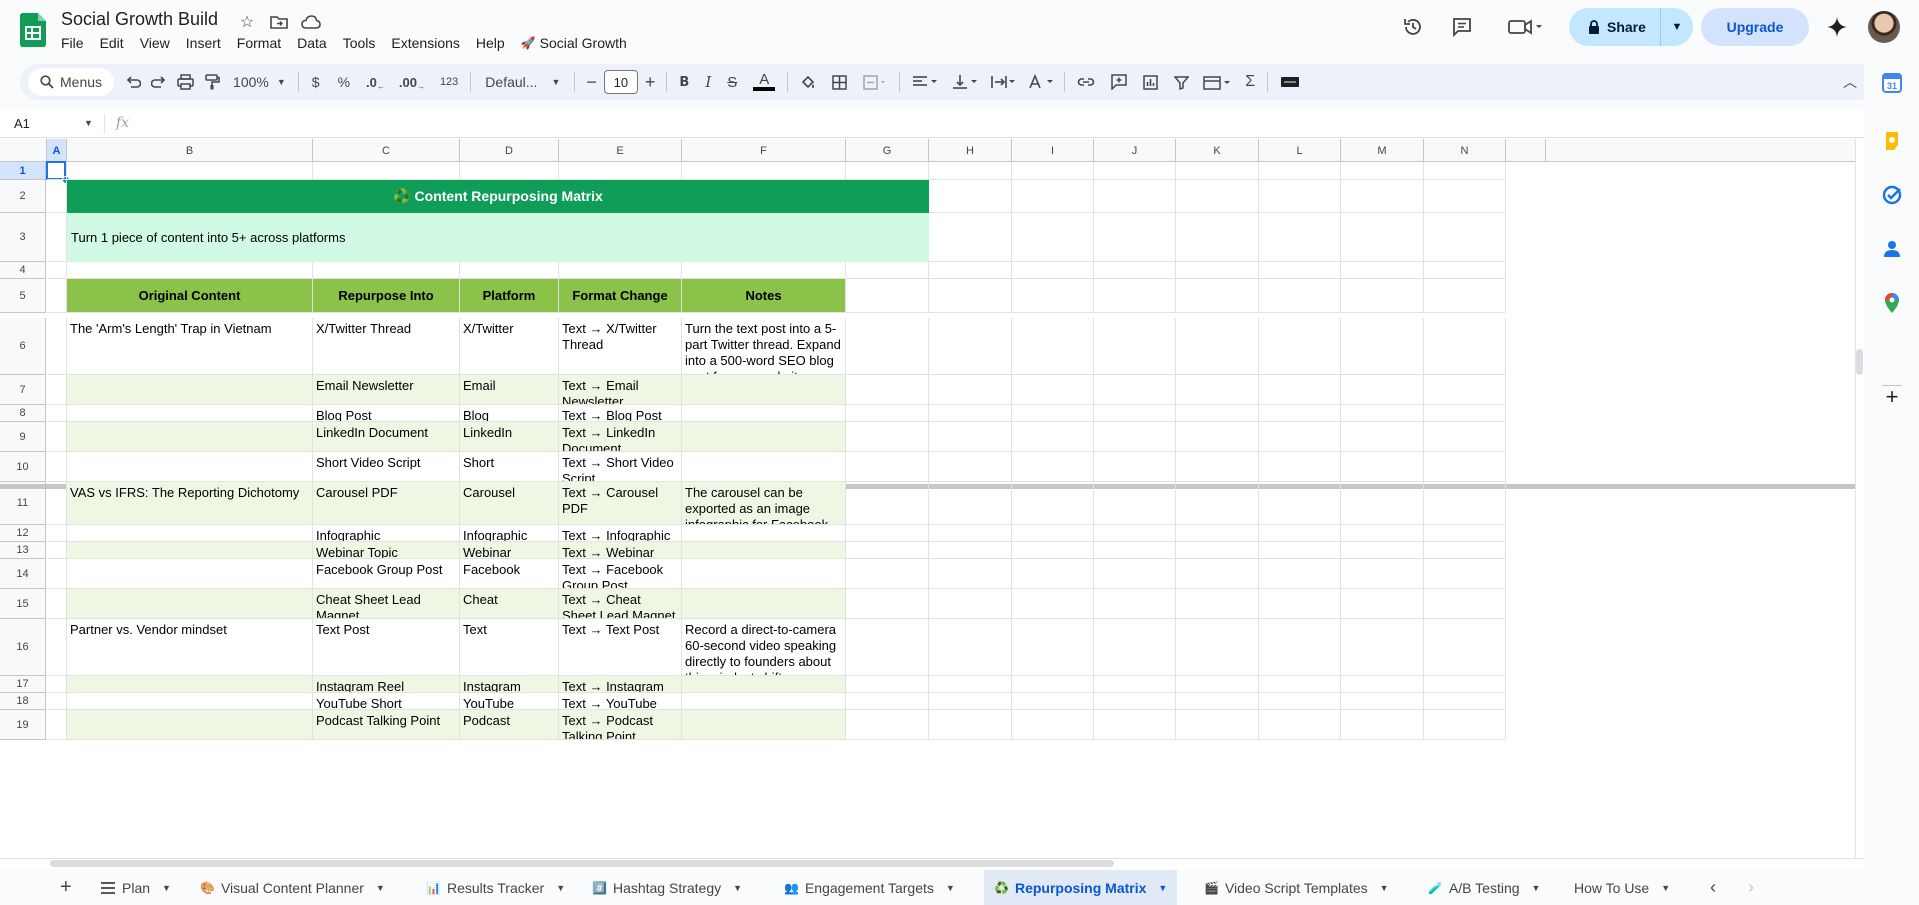 This screenshot has width=1919, height=905. What do you see at coordinates (386, 296) in the screenshot?
I see `header-repurpose-into: Repurpose Into` at bounding box center [386, 296].